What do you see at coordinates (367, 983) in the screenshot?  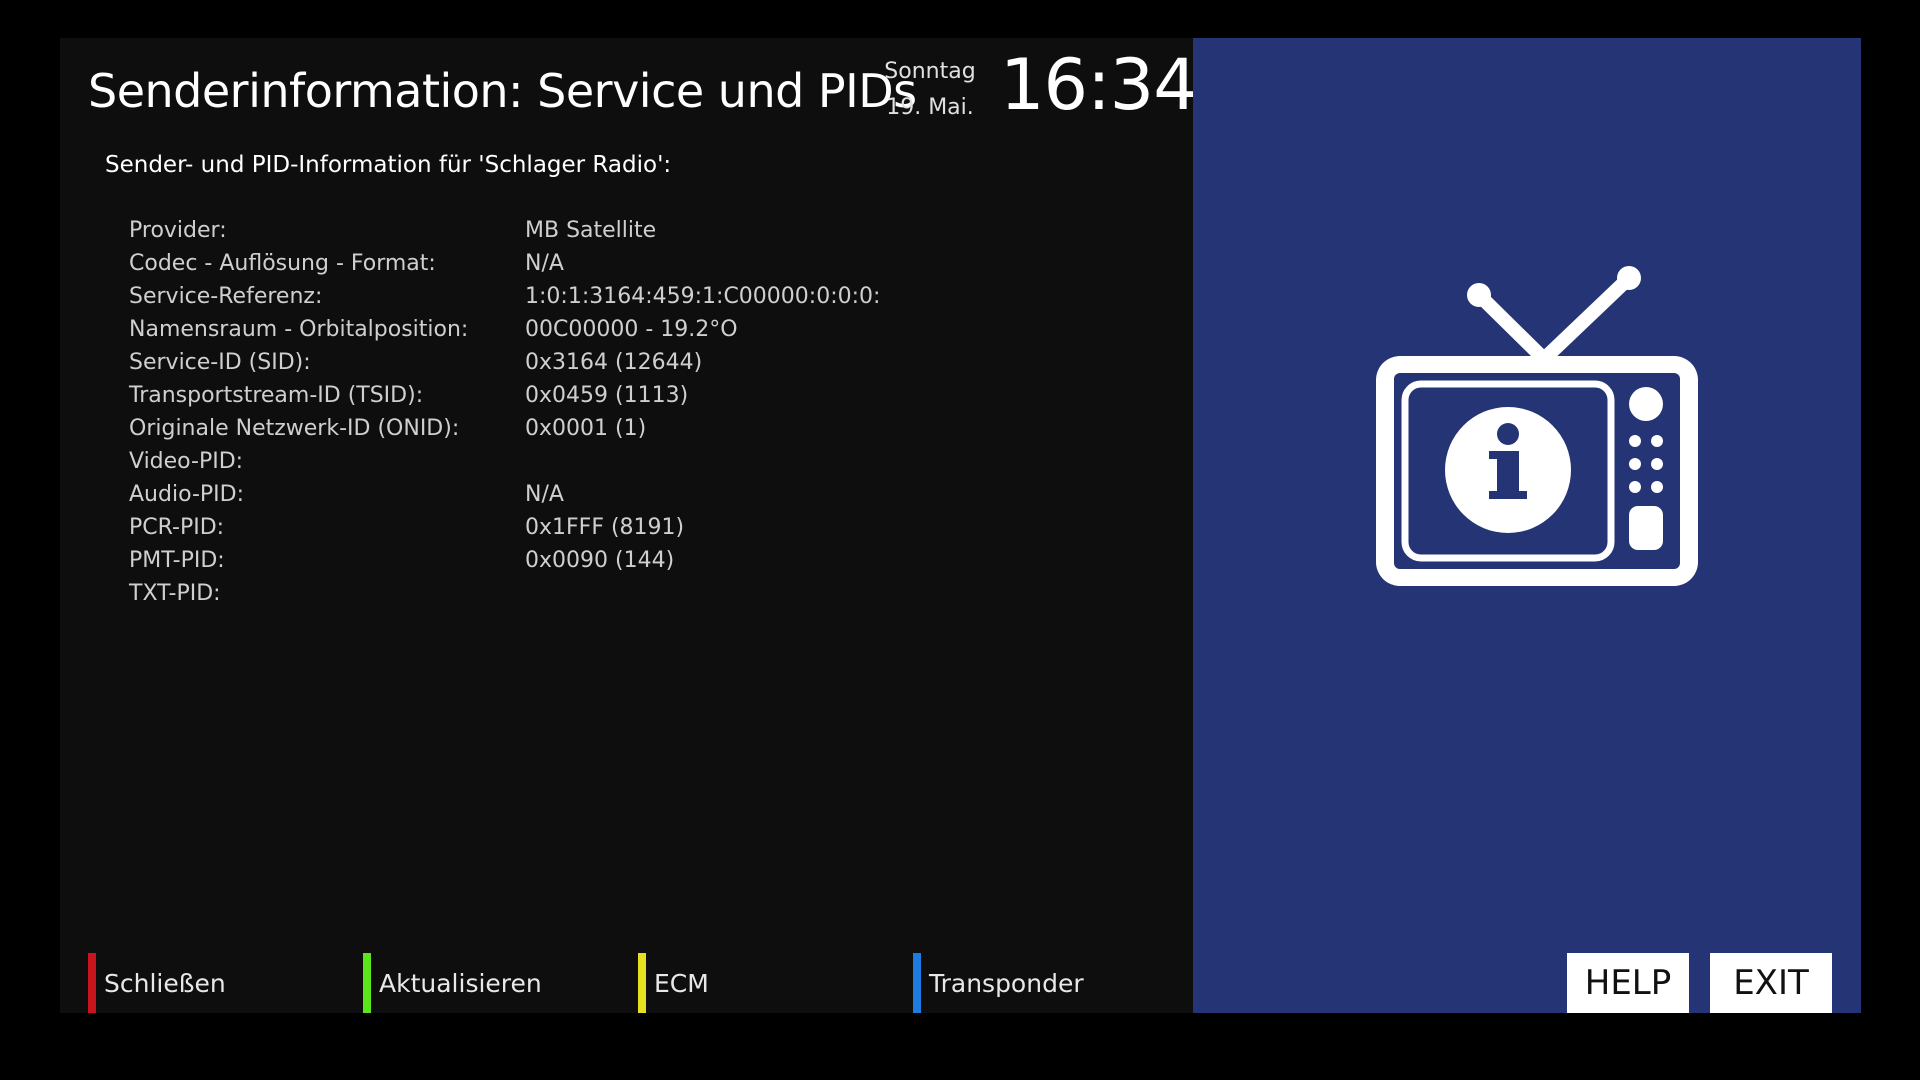 I see `green-key-indicator` at bounding box center [367, 983].